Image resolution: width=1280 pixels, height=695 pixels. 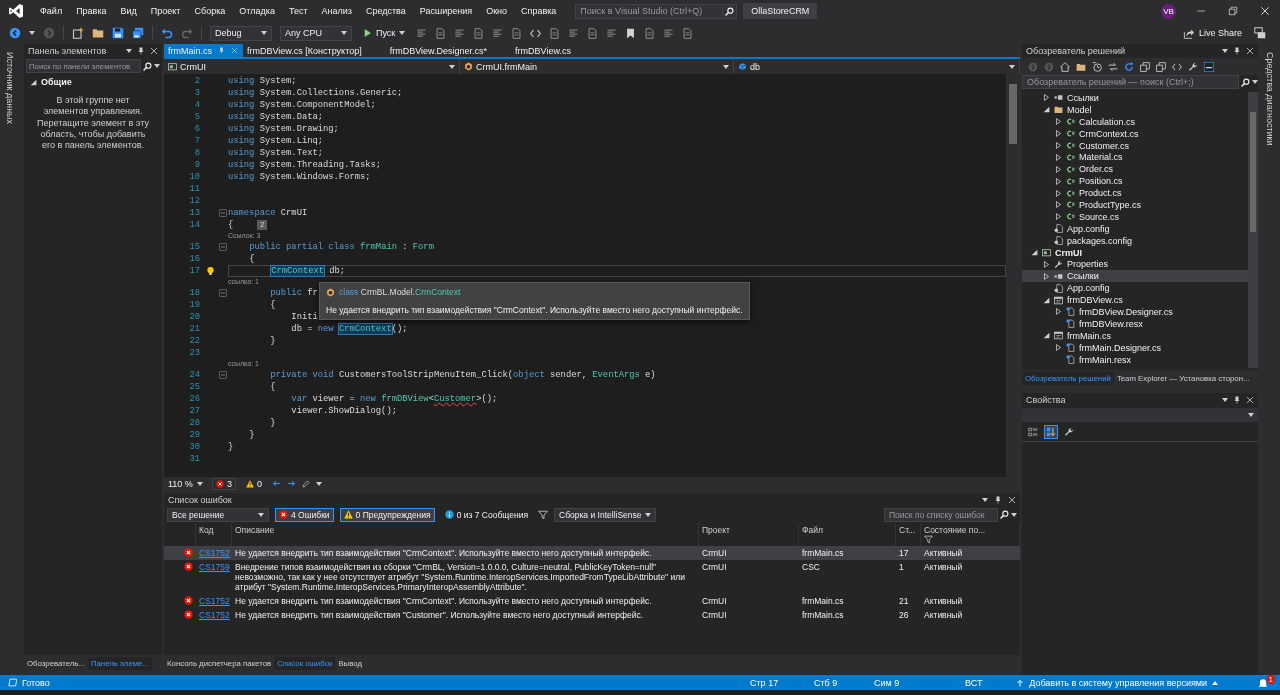 I want to click on document-tab: frmDBView.cs [Конструктор], so click(x=314, y=50).